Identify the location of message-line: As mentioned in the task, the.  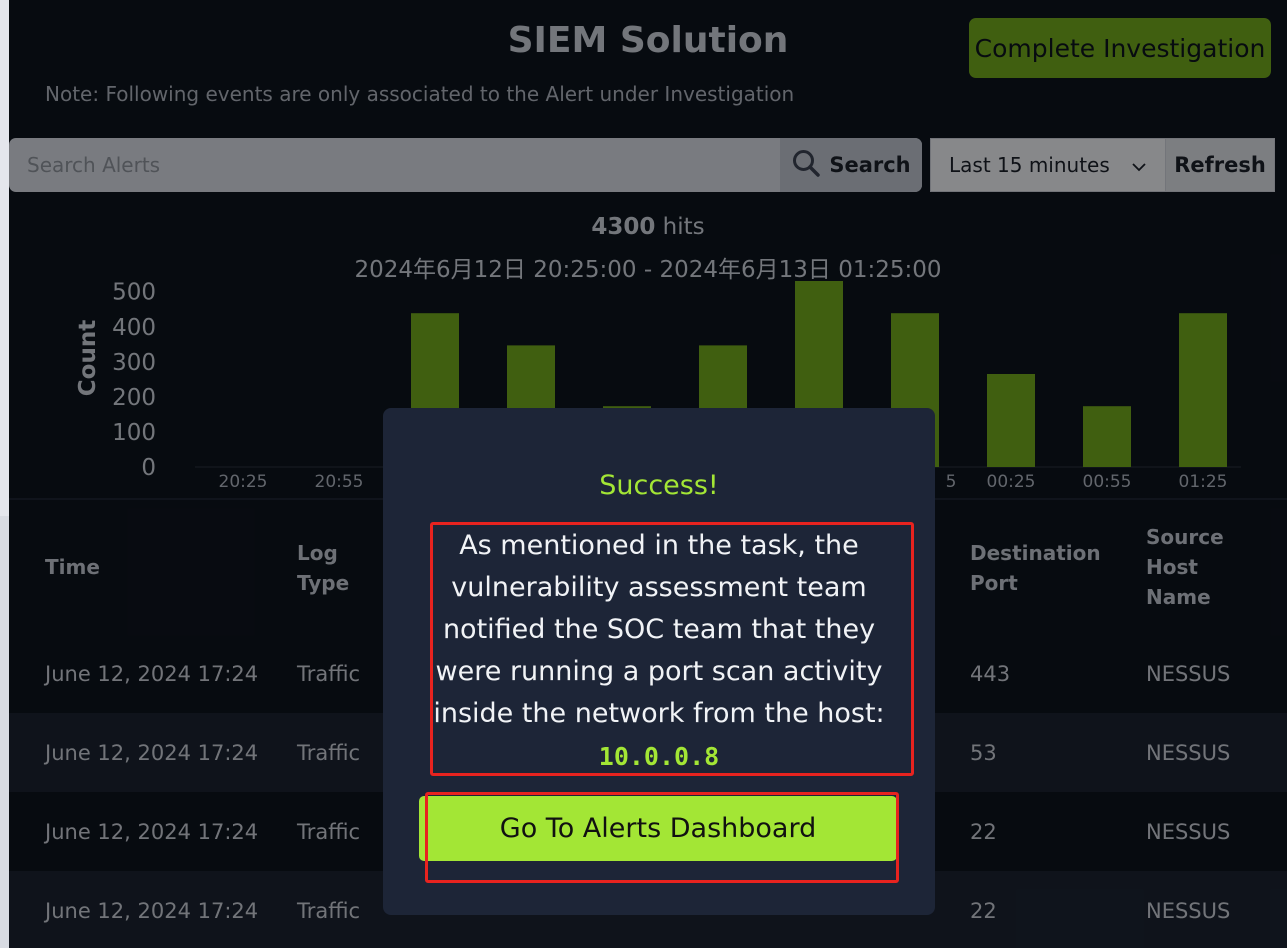
(659, 545).